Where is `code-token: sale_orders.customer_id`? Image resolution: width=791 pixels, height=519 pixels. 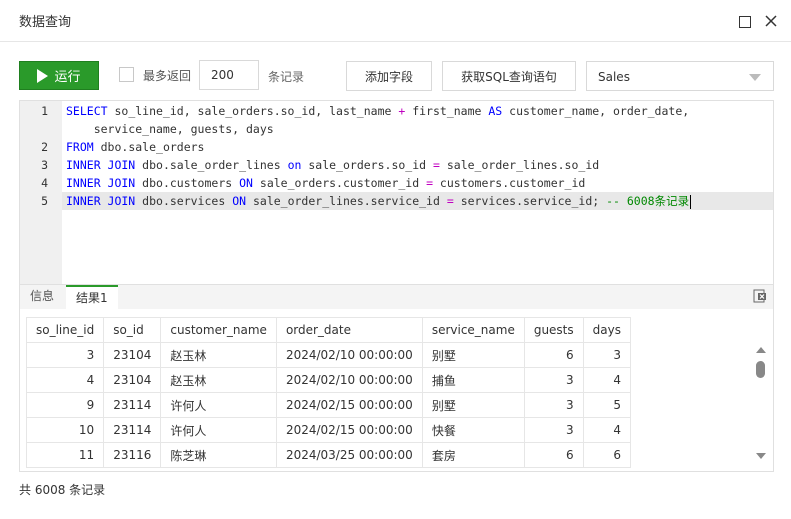 code-token: sale_orders.customer_id is located at coordinates (339, 183).